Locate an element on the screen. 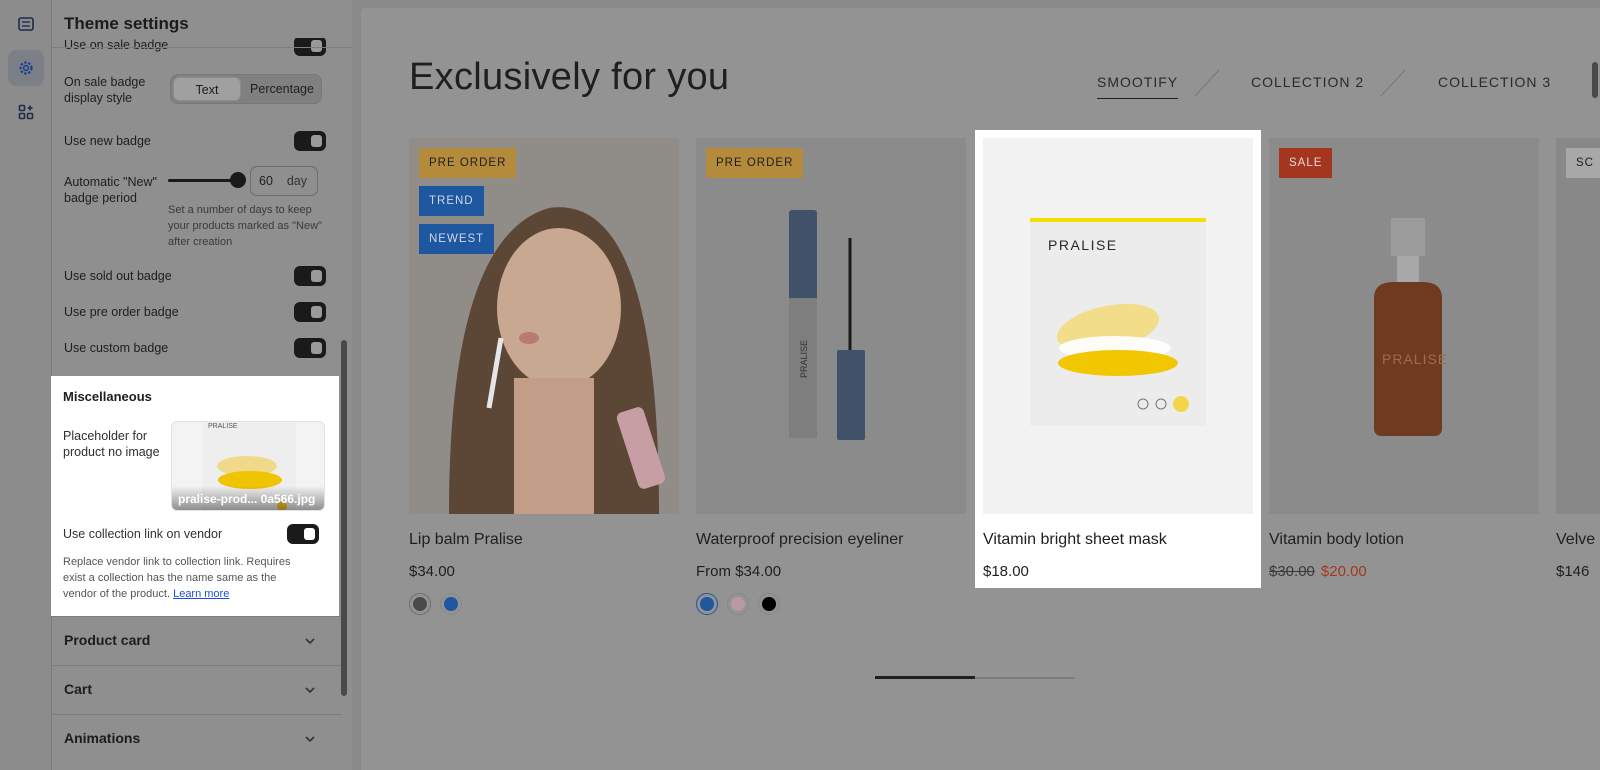 This screenshot has width=1600, height=770. product-name: Vitamin bright sheet mask is located at coordinates (1075, 540).